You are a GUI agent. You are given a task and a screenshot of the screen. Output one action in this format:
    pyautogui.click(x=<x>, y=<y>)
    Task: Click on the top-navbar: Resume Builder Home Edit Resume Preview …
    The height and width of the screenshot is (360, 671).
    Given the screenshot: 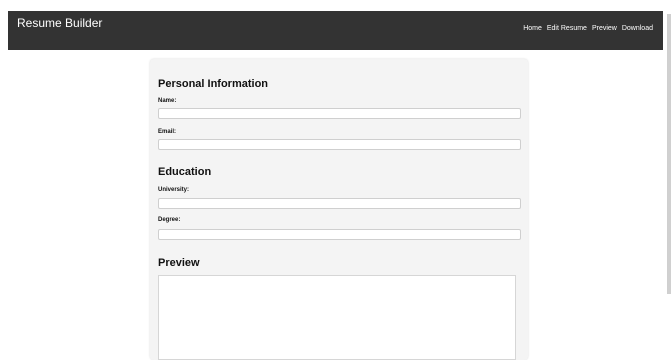 What is the action you would take?
    pyautogui.click(x=335, y=30)
    